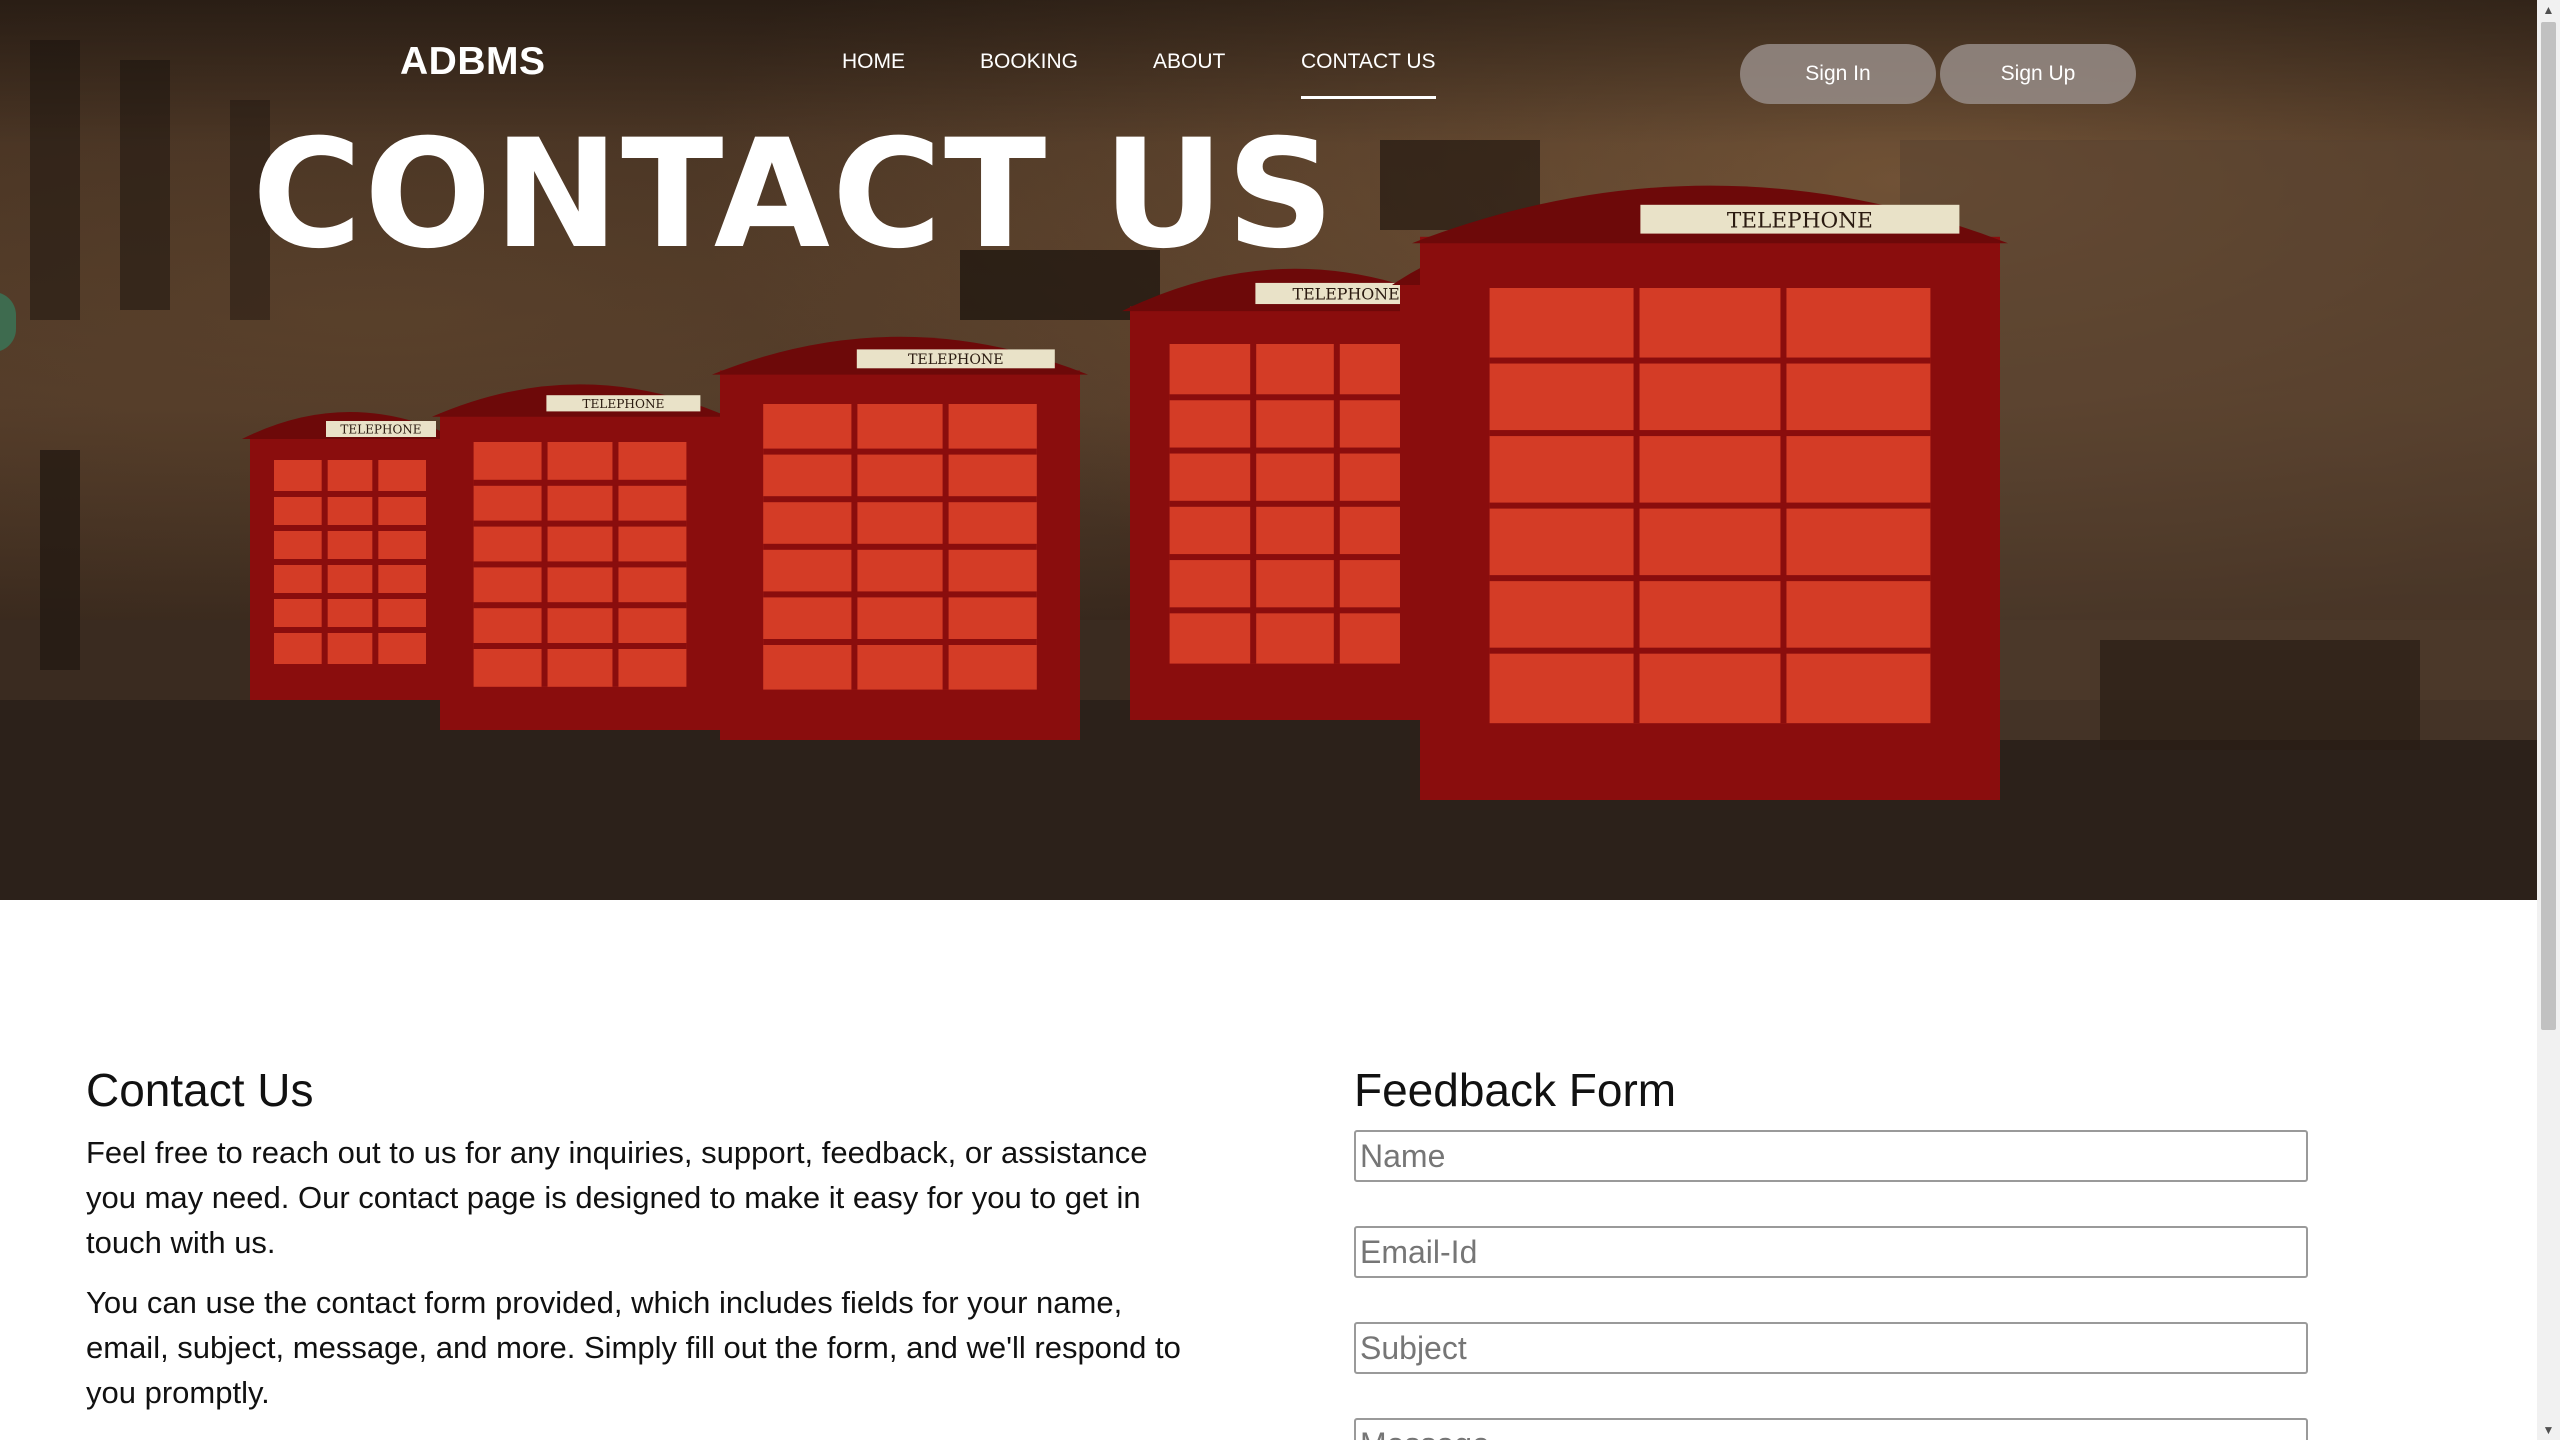 This screenshot has width=2560, height=1440. Describe the element at coordinates (1515, 1090) in the screenshot. I see `feedback-heading: Feedback Form` at that location.